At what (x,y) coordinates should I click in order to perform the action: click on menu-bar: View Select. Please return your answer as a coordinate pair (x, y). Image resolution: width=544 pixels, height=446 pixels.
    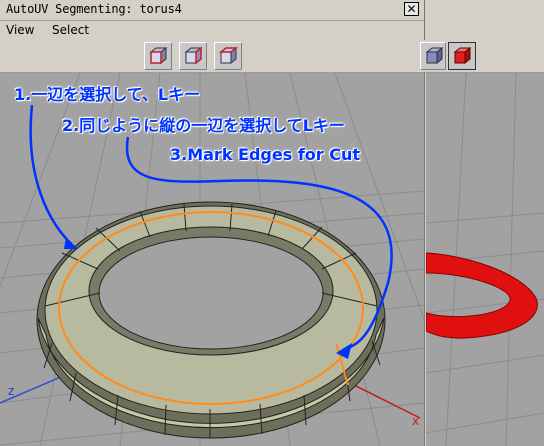
    Looking at the image, I should click on (212, 30).